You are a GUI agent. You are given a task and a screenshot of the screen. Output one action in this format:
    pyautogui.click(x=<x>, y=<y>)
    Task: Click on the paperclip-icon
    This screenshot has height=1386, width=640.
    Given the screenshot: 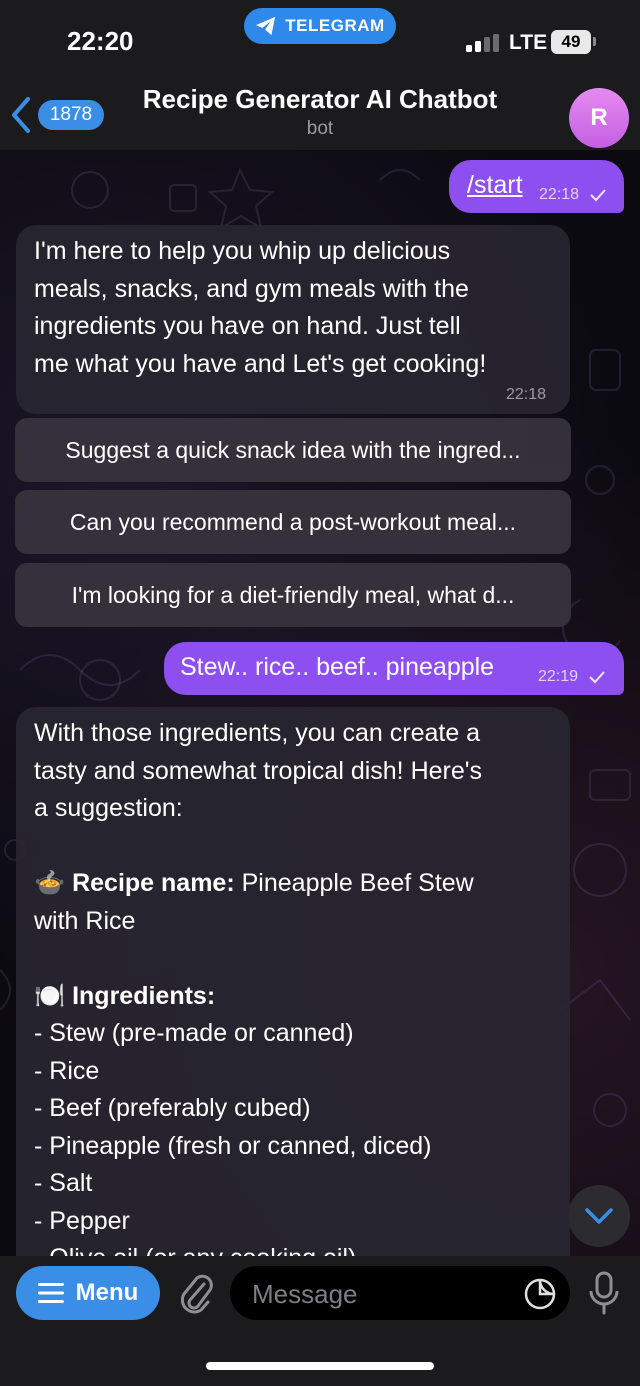 What is the action you would take?
    pyautogui.click(x=196, y=1293)
    